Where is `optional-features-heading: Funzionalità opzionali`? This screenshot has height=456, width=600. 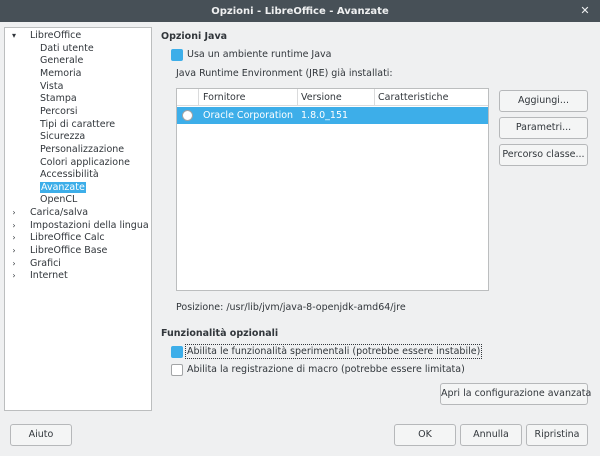 optional-features-heading: Funzionalità opzionali is located at coordinates (220, 333).